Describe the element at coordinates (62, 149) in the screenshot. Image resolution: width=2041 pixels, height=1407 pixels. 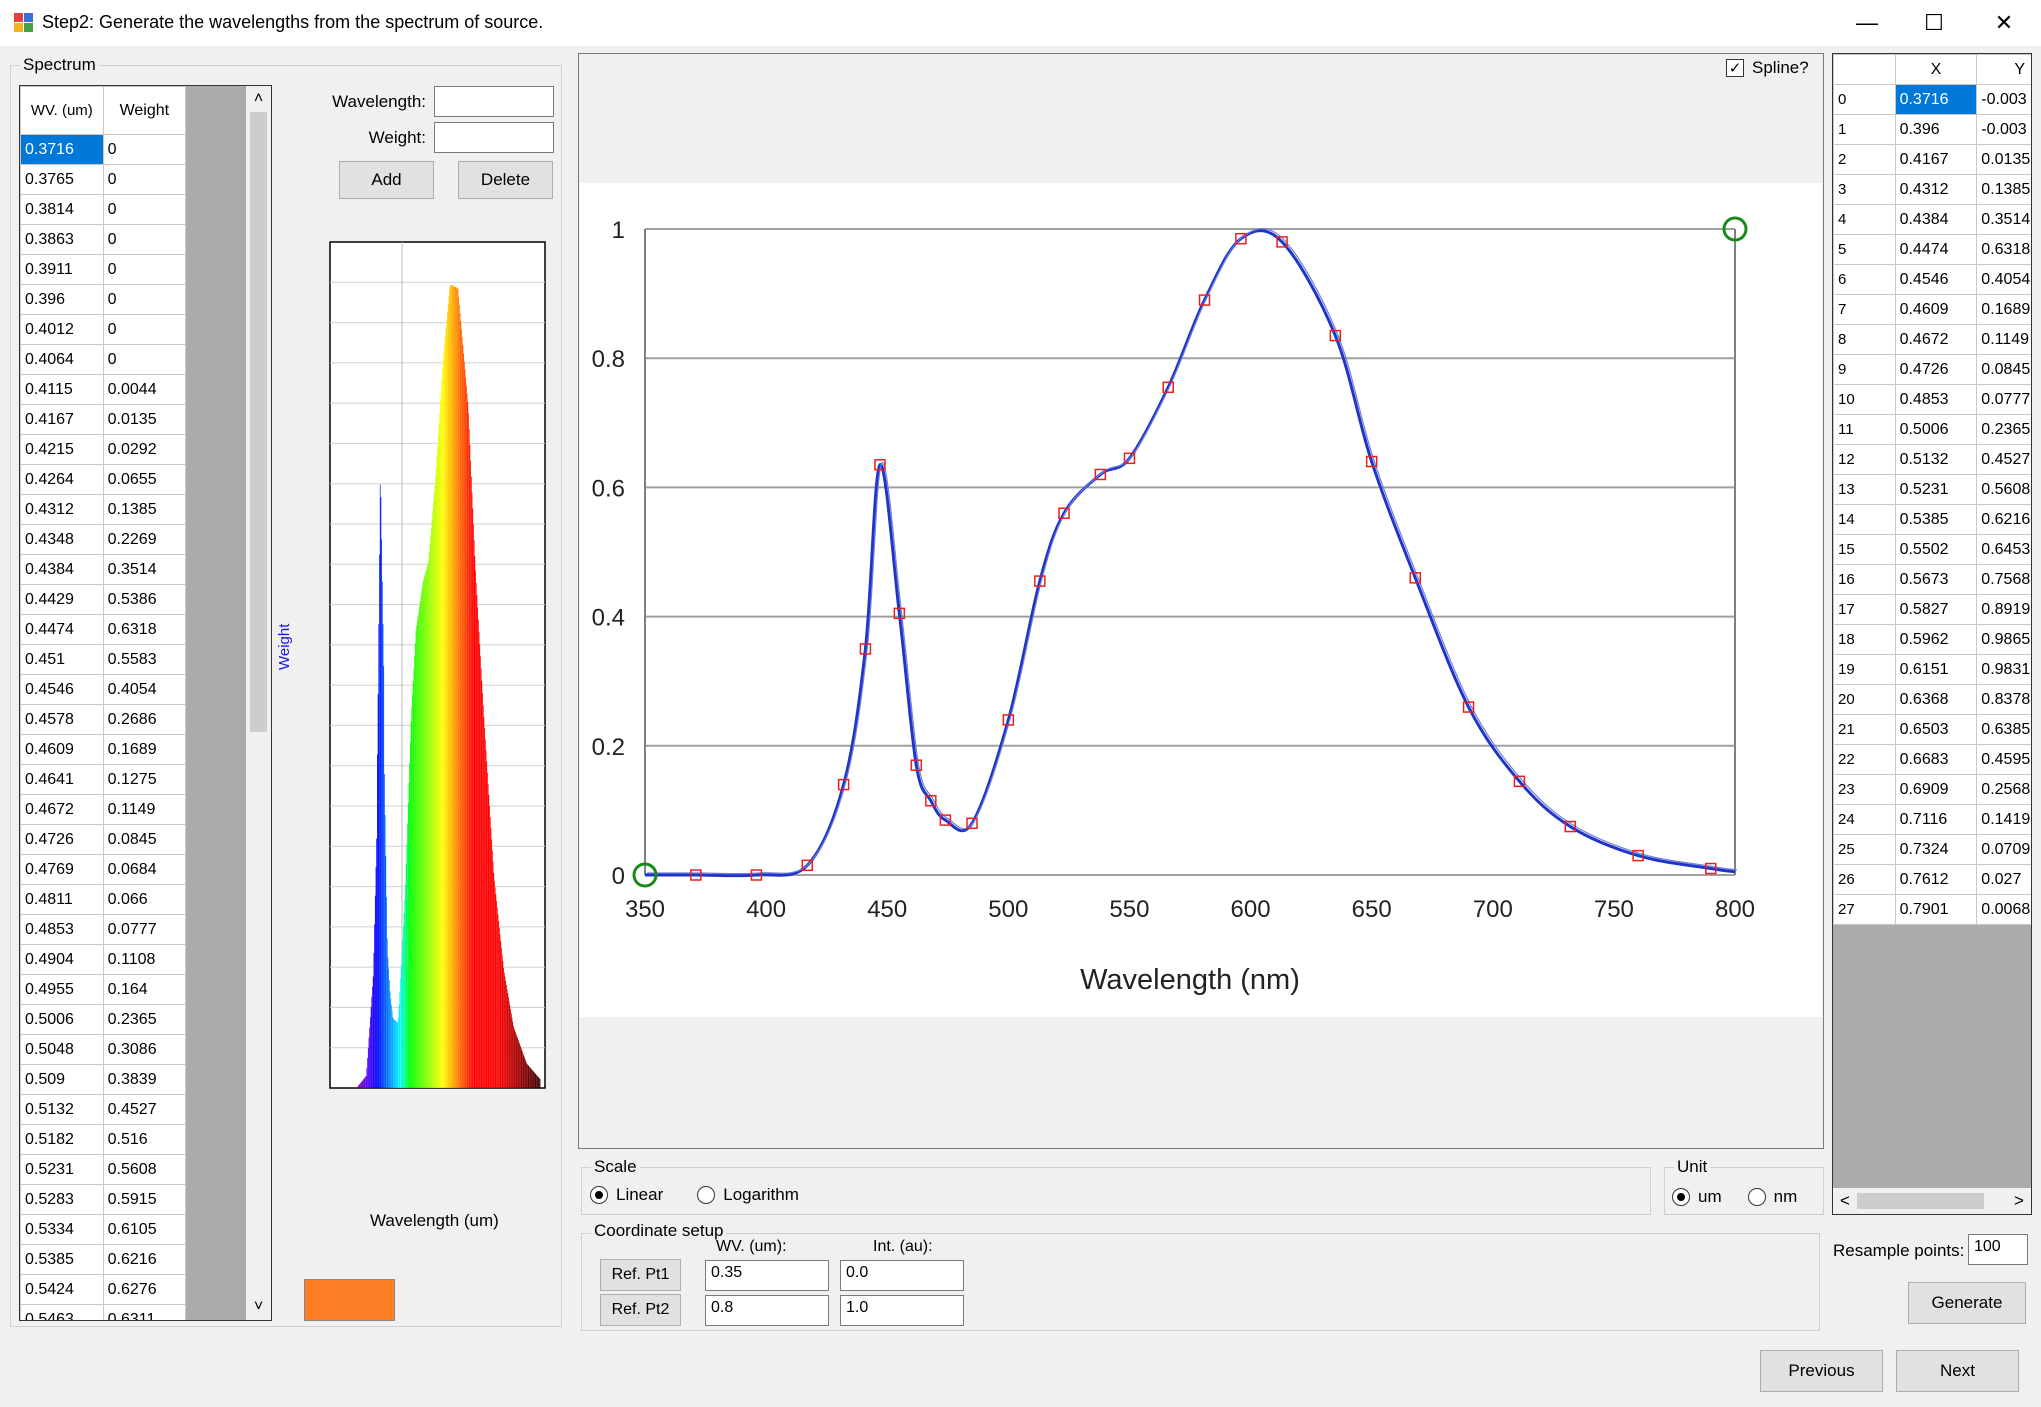
I see `wavelength-cell: 0.3716` at that location.